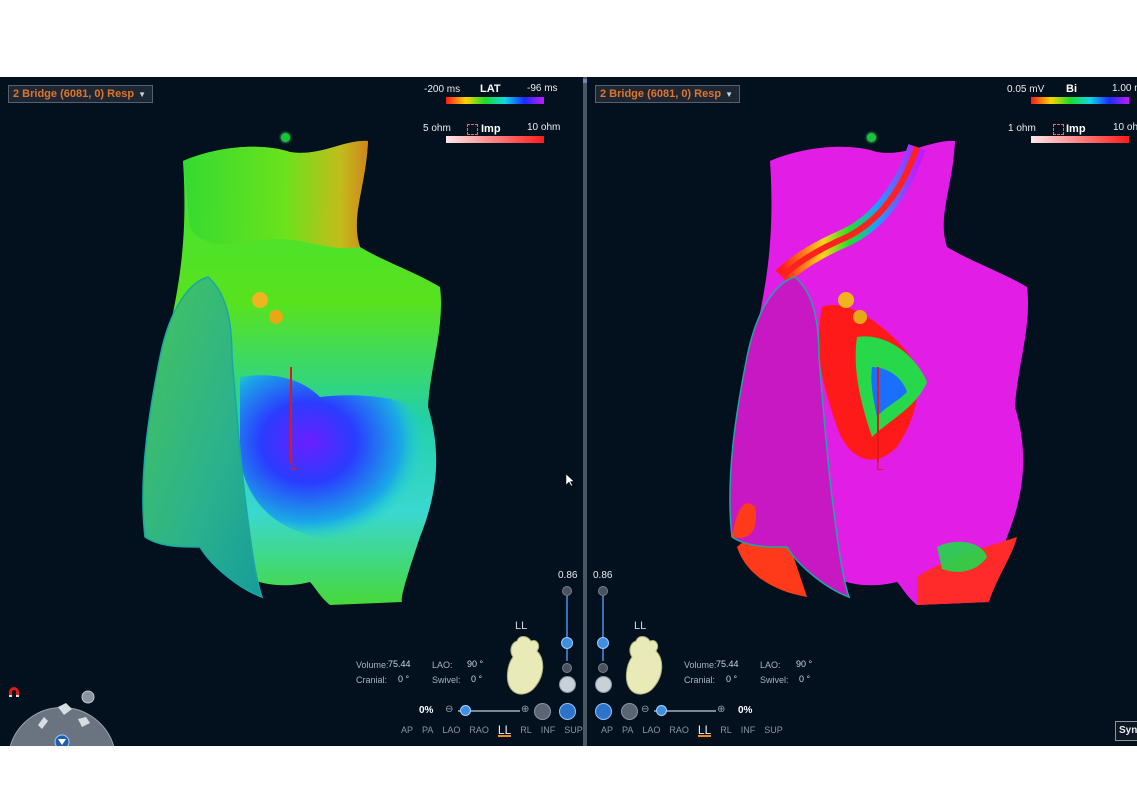 The image size is (1137, 804). I want to click on sync-button: Sync, so click(1126, 731).